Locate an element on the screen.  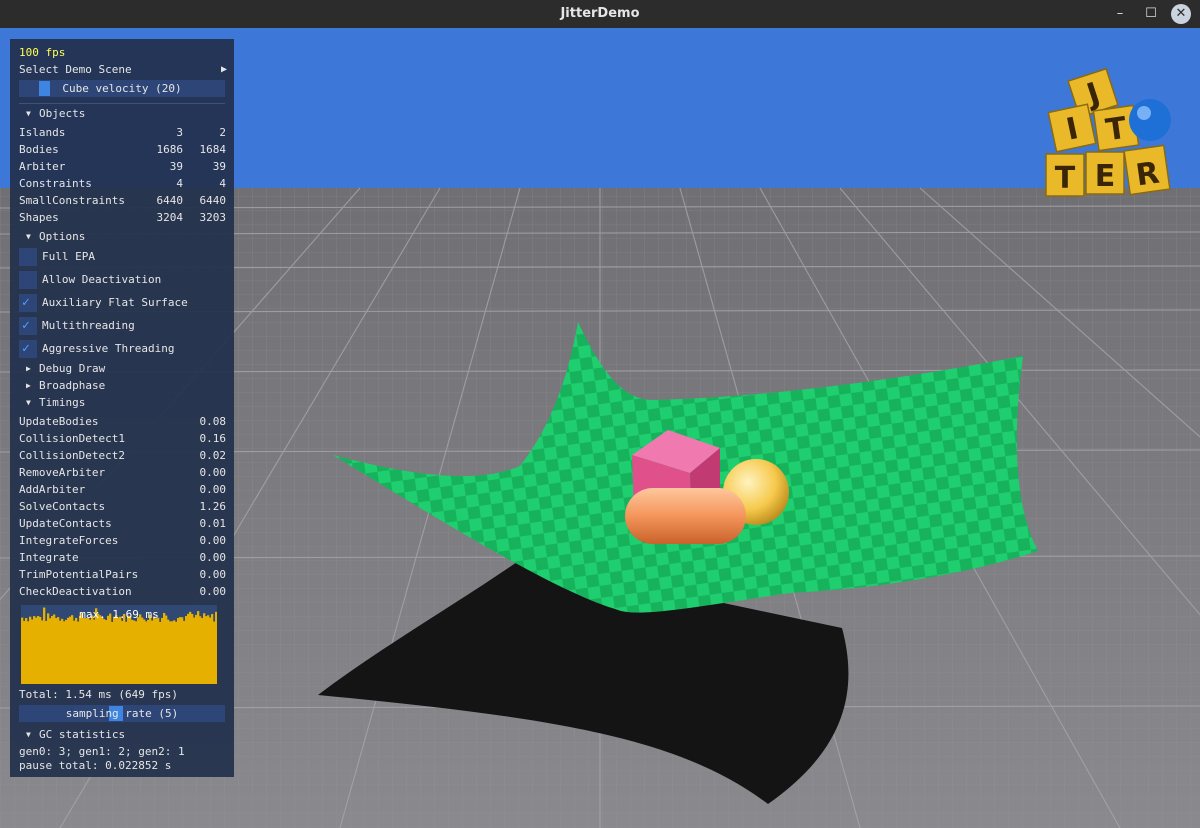
logo-letter-4: T is located at coordinates (1065, 178).